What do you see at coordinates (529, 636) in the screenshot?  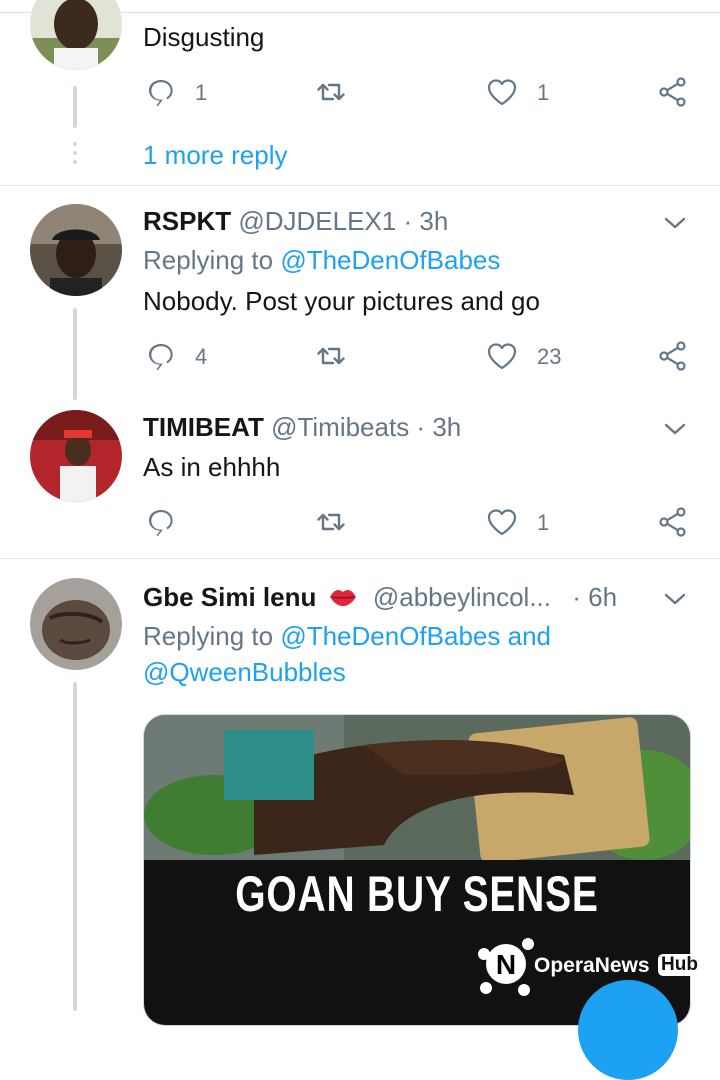 I see `conjunction: and` at bounding box center [529, 636].